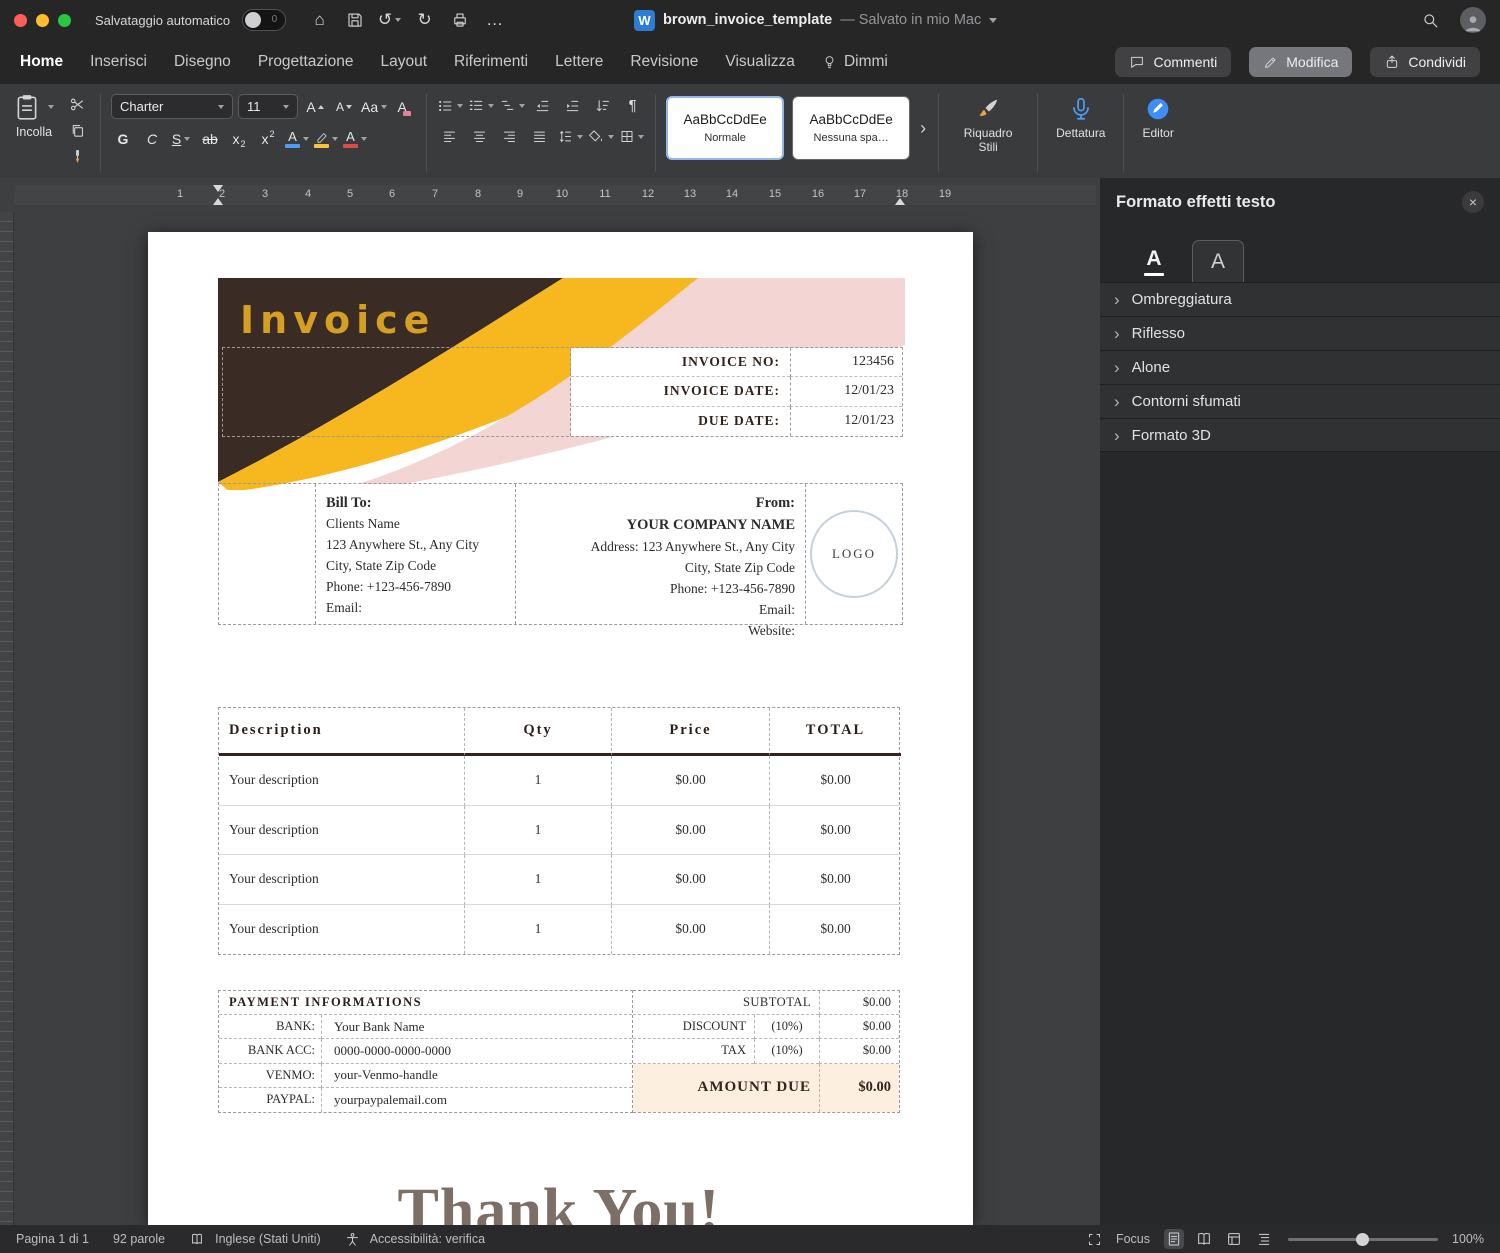  I want to click on tab-progettazione: Progettazione, so click(306, 62).